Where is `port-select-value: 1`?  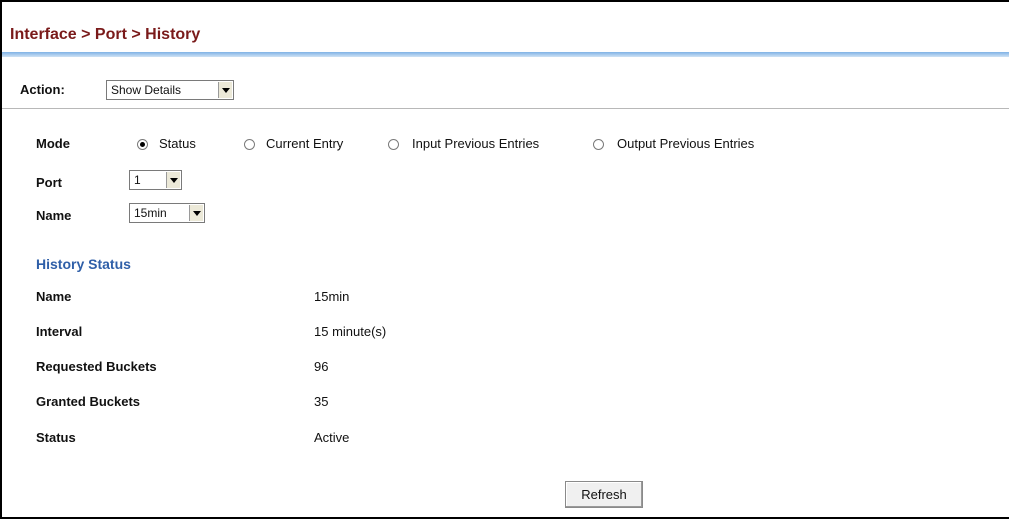 port-select-value: 1 is located at coordinates (137, 180).